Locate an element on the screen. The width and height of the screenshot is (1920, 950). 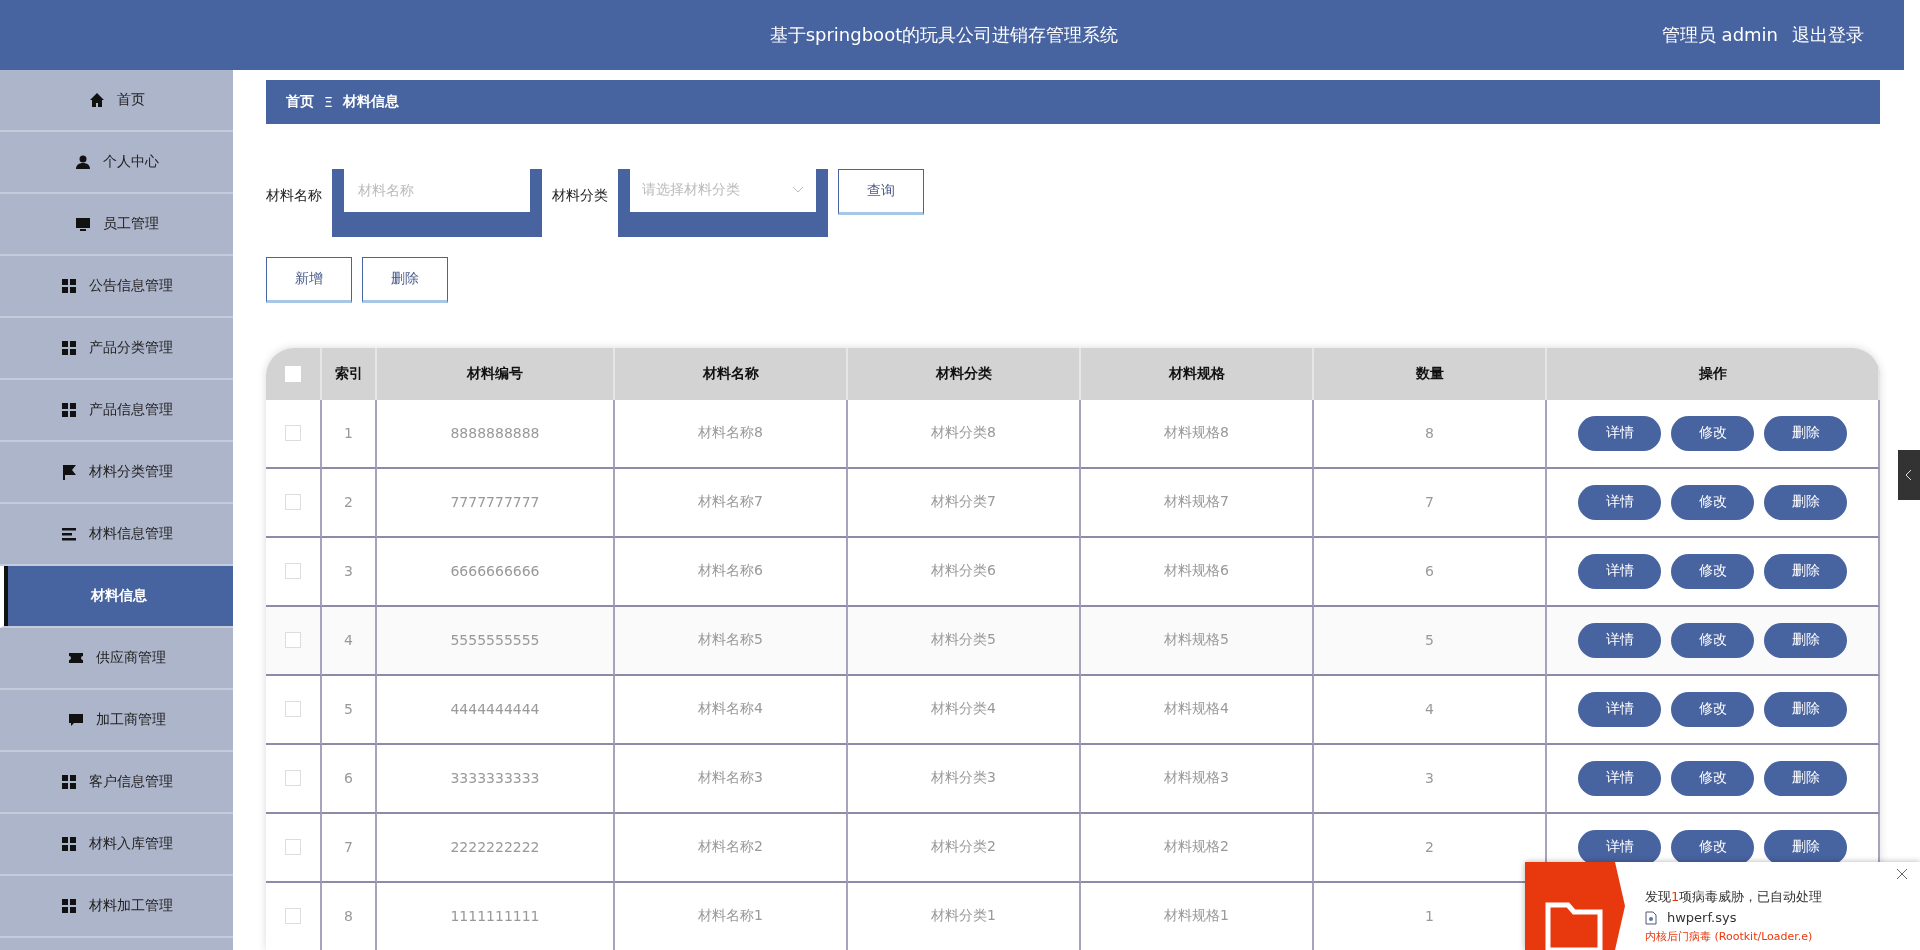
table-cell: 5555555555 is located at coordinates (496, 641).